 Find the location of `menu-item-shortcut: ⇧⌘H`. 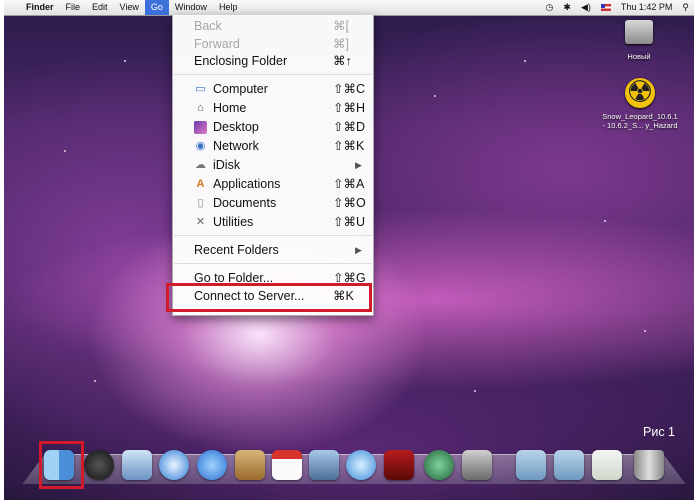

menu-item-shortcut: ⇧⌘H is located at coordinates (349, 108).